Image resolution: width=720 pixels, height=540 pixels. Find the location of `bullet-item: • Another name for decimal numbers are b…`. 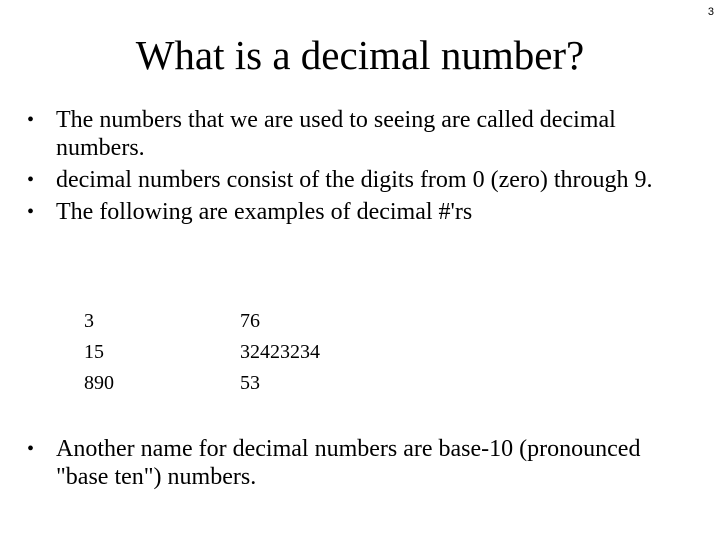

bullet-item: • Another name for decimal numbers are b… is located at coordinates (360, 463).